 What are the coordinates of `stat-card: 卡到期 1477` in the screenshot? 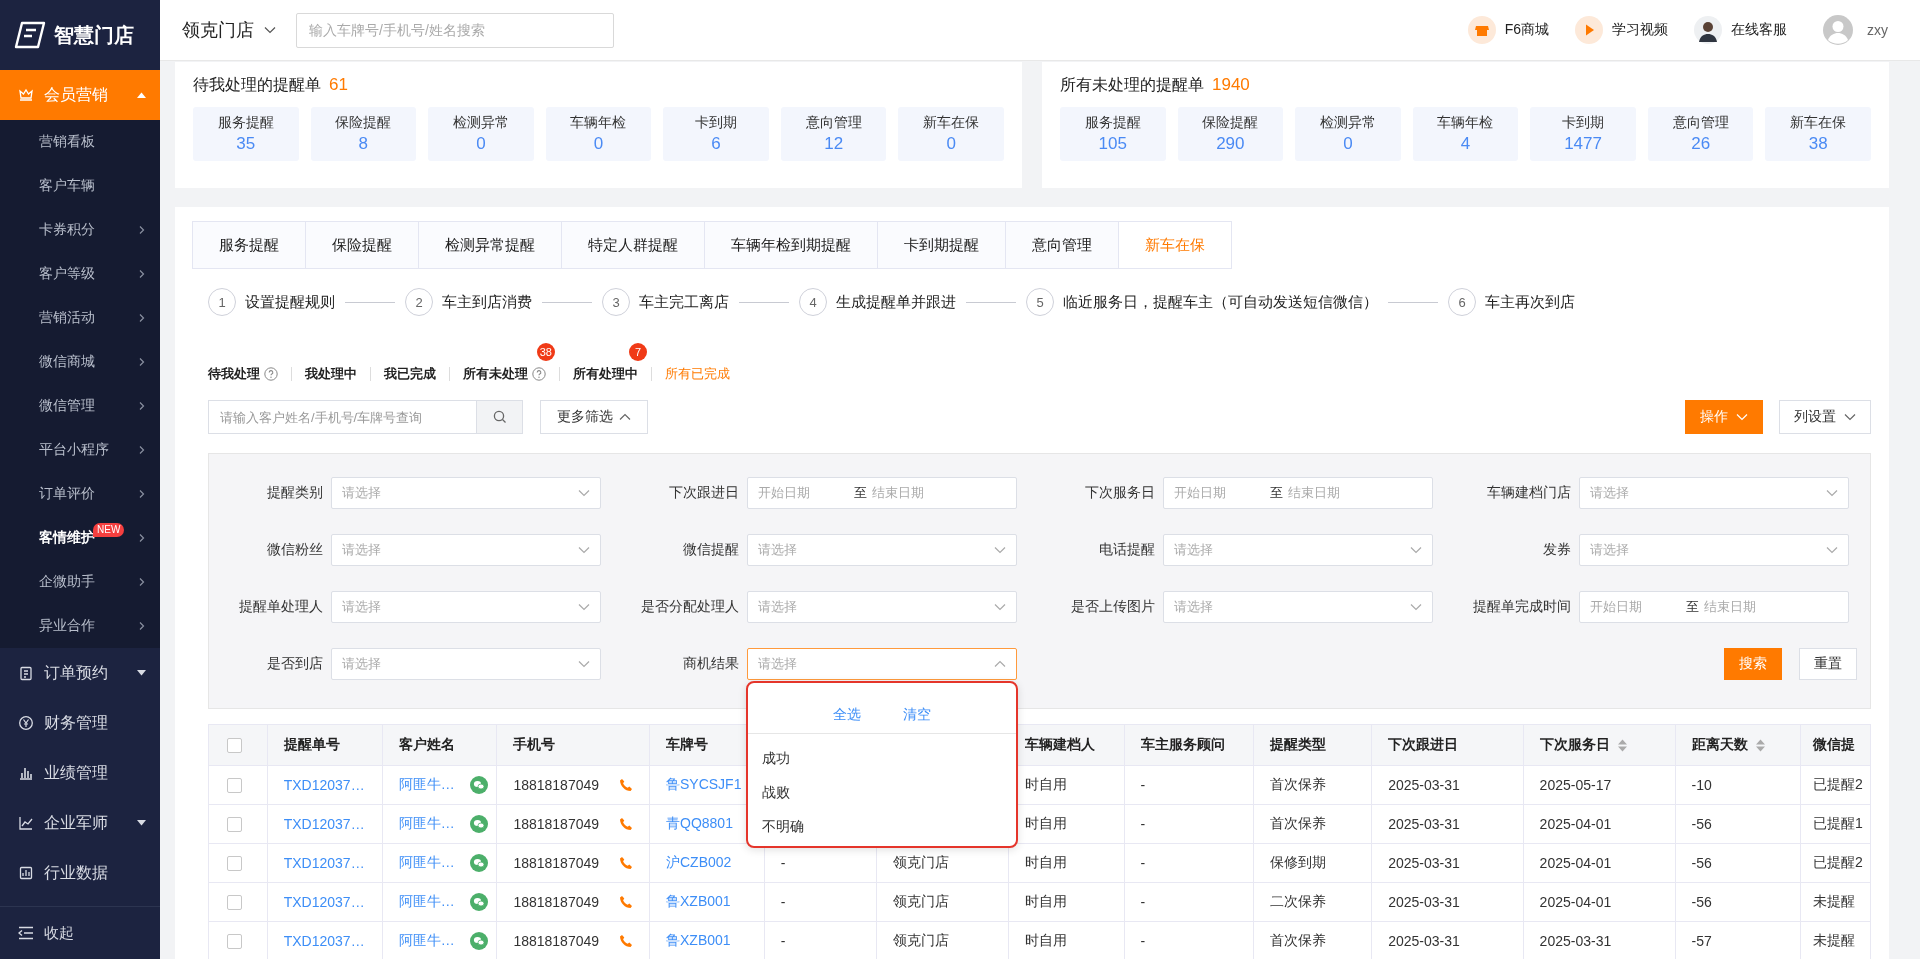 It's located at (1583, 134).